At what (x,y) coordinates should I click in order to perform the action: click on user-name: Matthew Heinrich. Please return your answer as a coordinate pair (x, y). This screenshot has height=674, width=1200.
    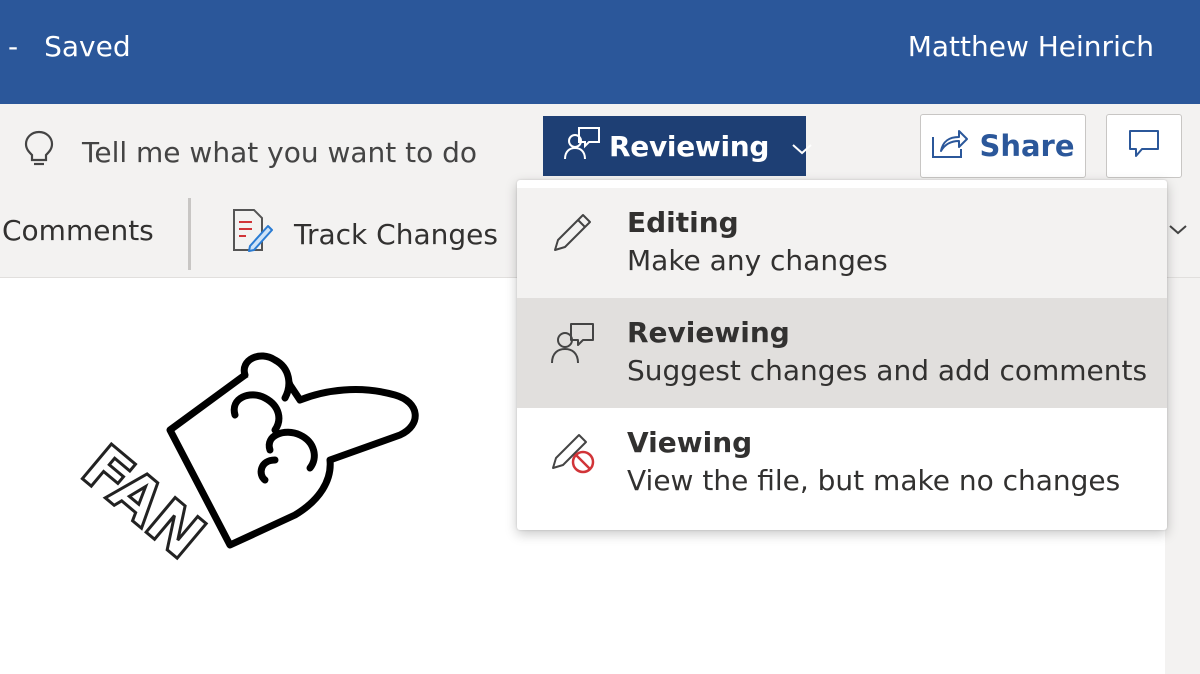
    Looking at the image, I should click on (1031, 46).